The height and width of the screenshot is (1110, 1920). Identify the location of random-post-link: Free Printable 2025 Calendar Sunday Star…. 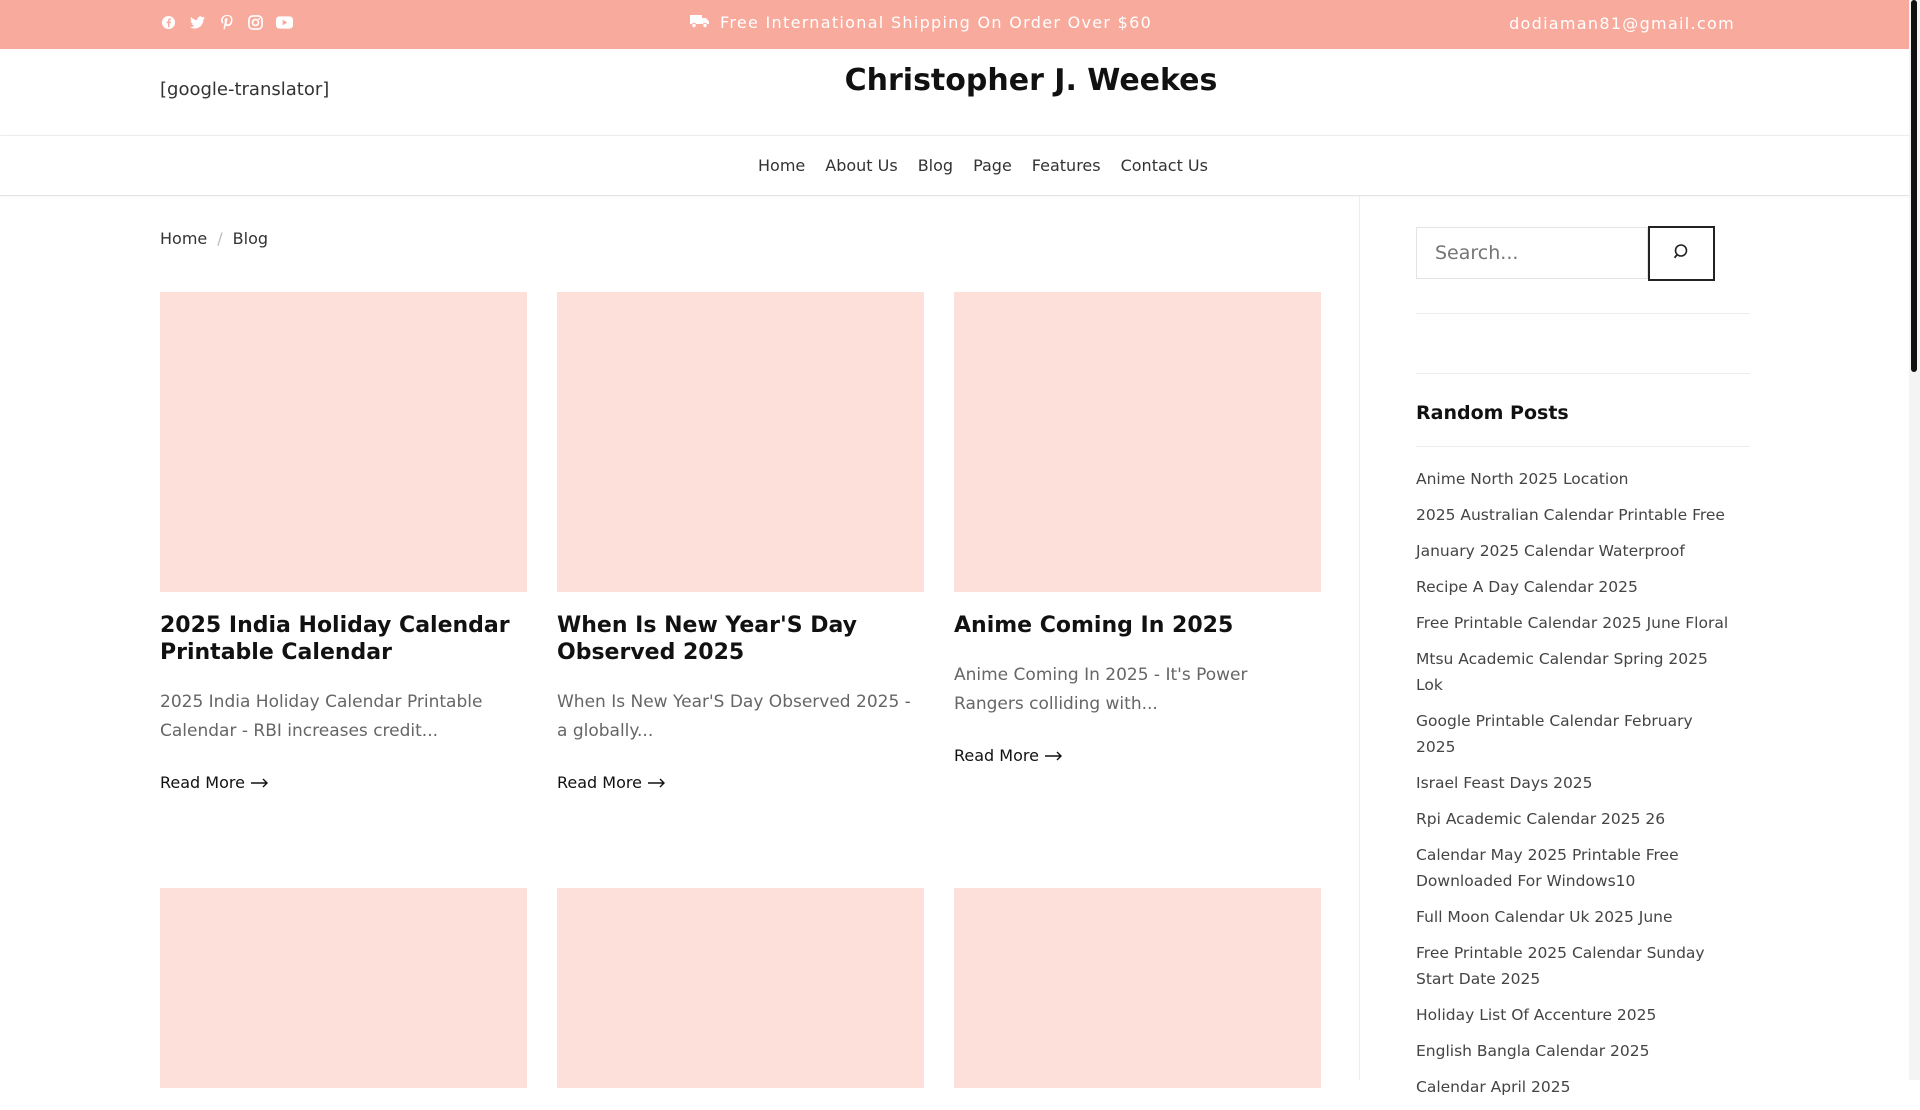
(1576, 966).